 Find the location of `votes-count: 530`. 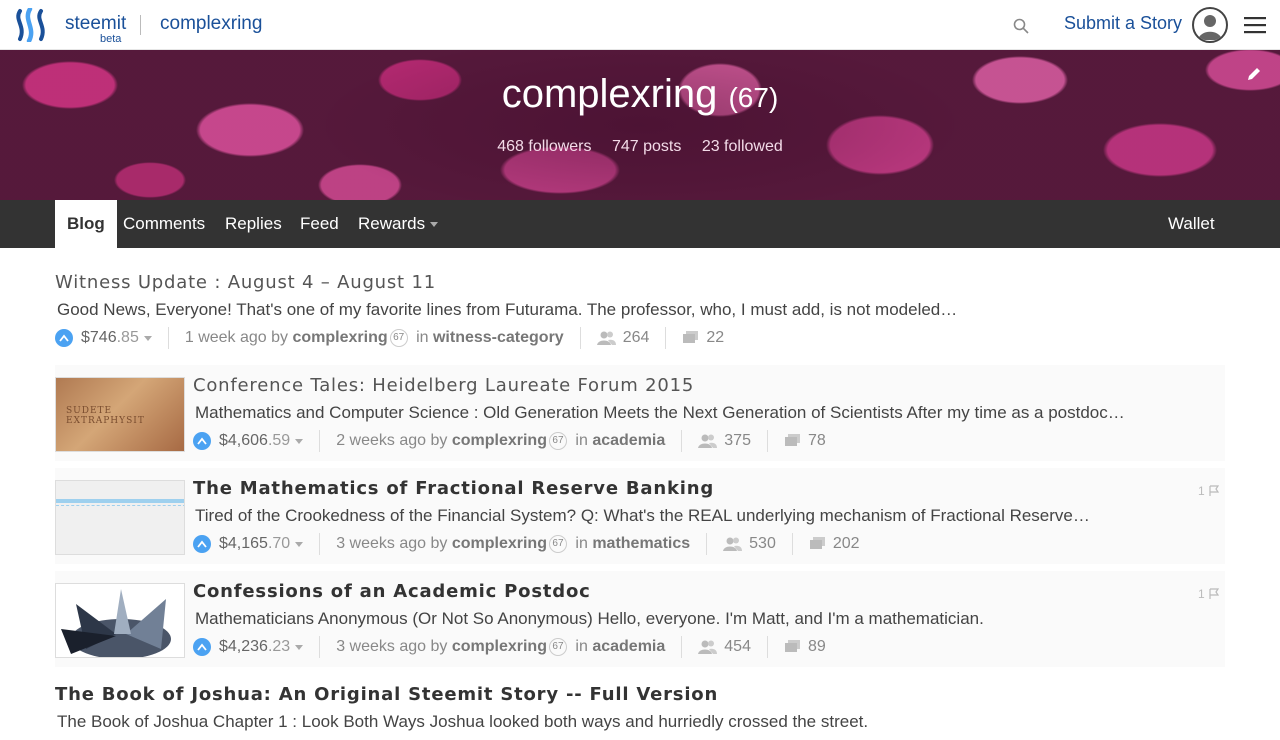

votes-count: 530 is located at coordinates (762, 544).